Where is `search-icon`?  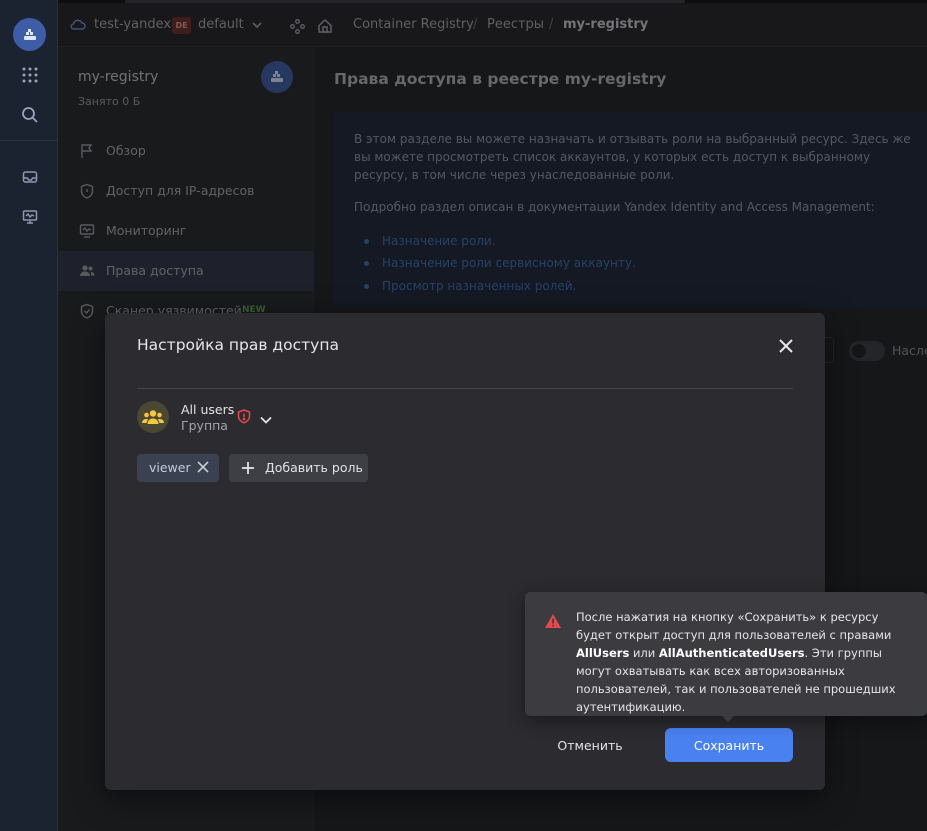 search-icon is located at coordinates (30, 115).